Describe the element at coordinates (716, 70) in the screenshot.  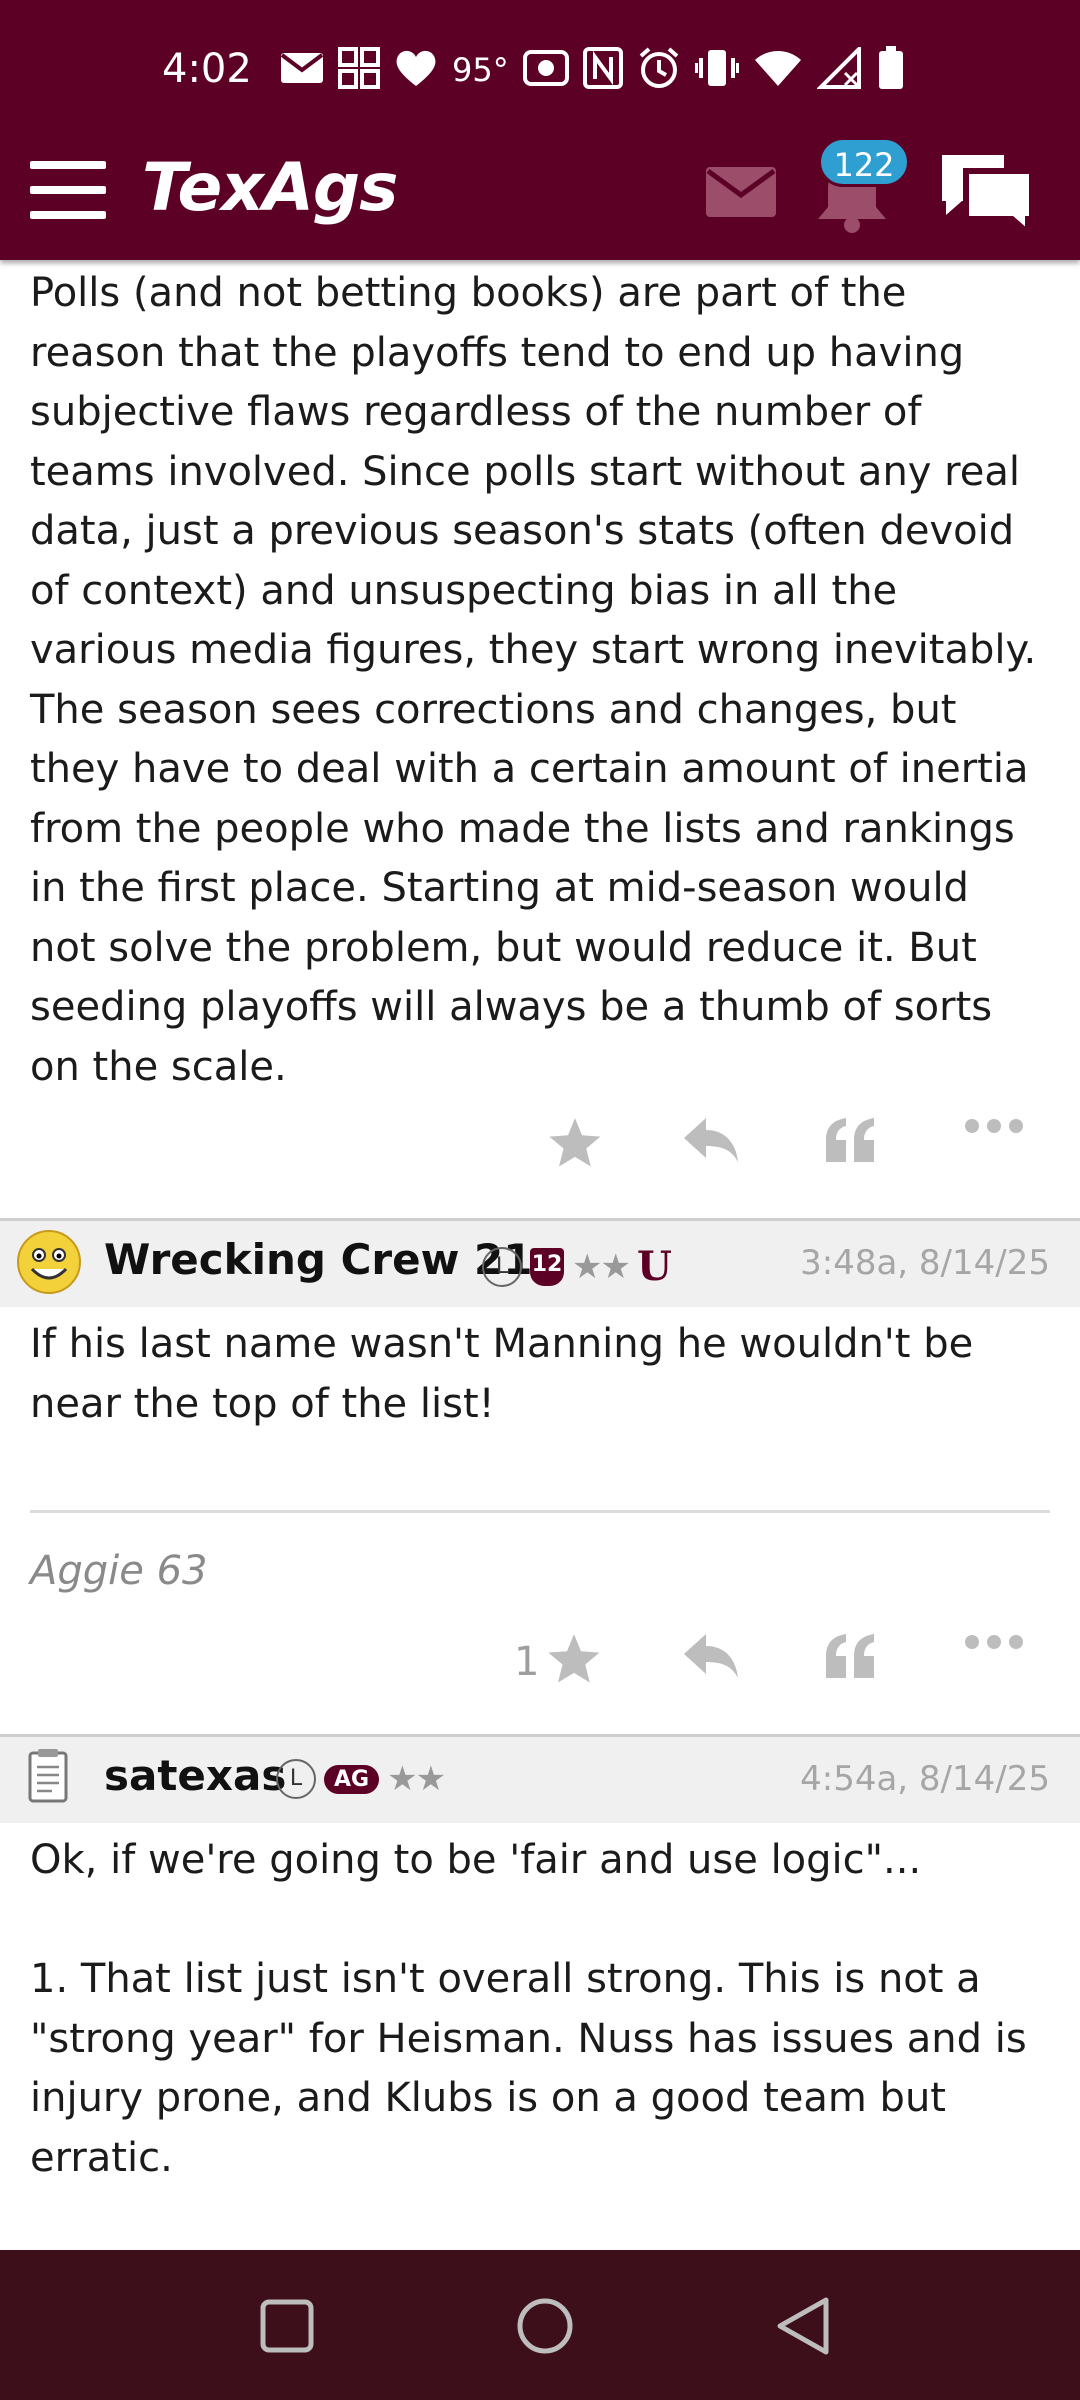
I see `vibrate-icon` at that location.